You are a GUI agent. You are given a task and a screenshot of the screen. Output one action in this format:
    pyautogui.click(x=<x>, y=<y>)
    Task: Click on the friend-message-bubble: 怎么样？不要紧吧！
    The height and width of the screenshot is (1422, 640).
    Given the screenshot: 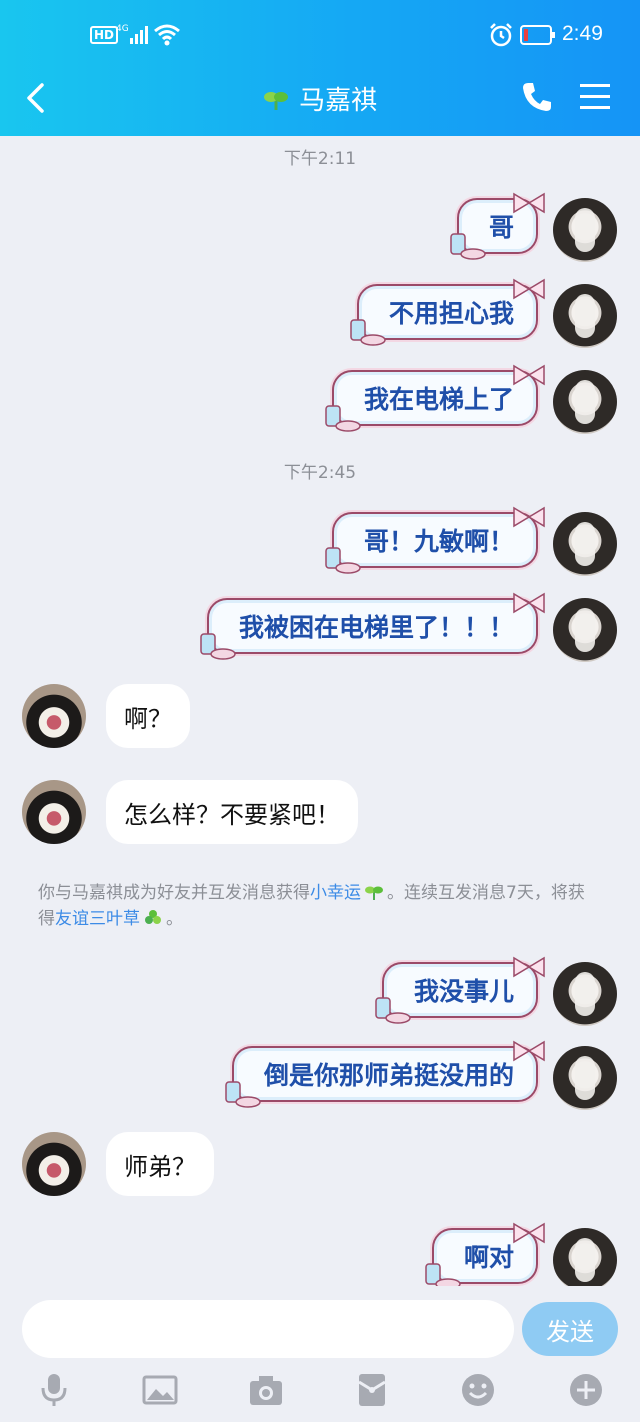 What is the action you would take?
    pyautogui.click(x=232, y=812)
    